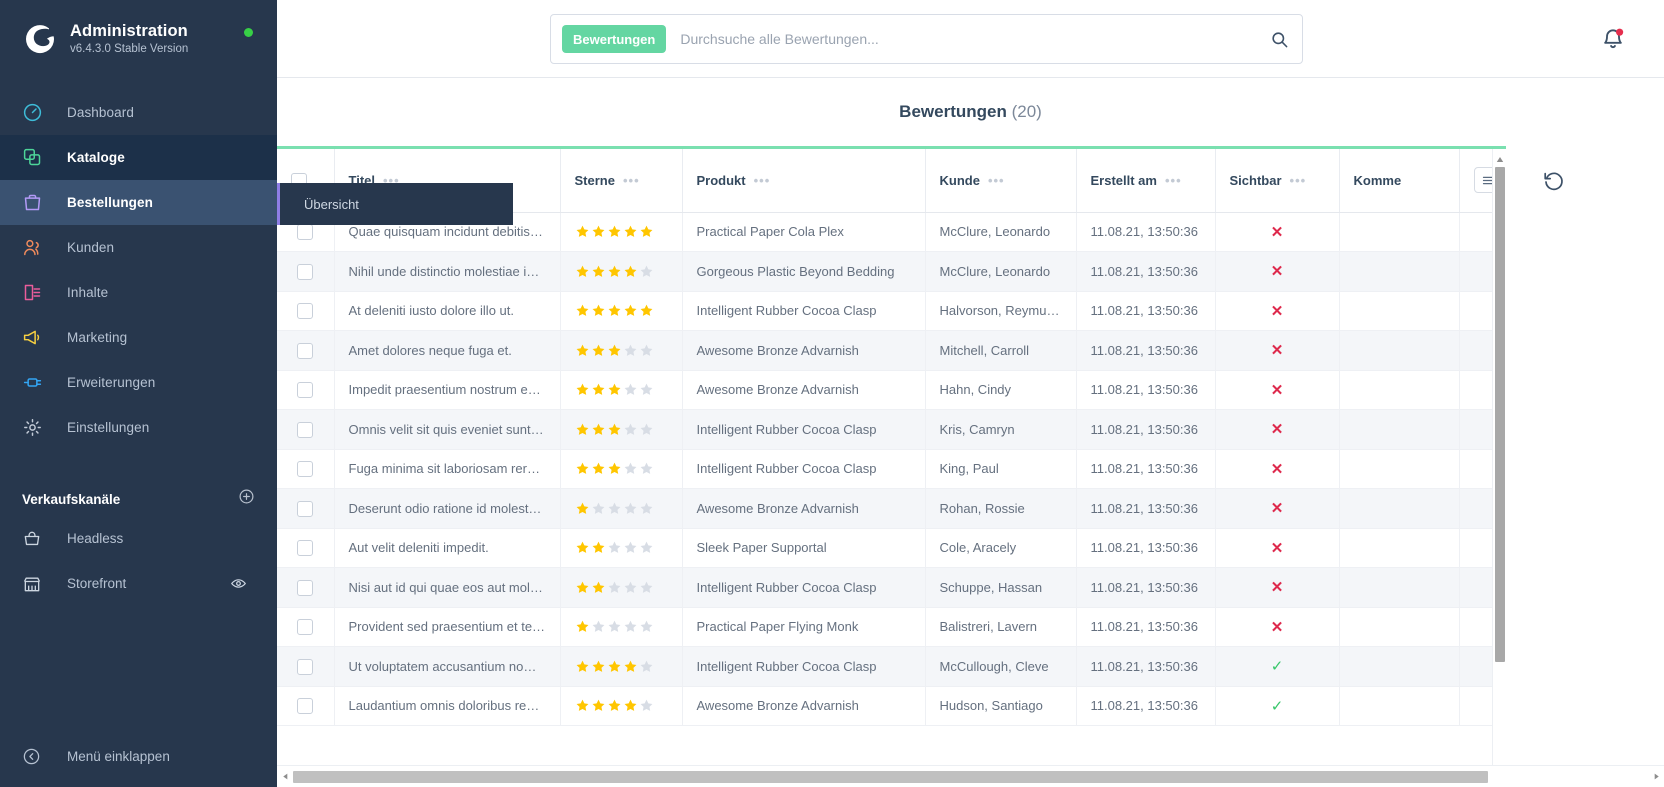 Image resolution: width=1664 pixels, height=787 pixels. What do you see at coordinates (138, 112) in the screenshot?
I see `sidebar-item-dashboard: Dashboard` at bounding box center [138, 112].